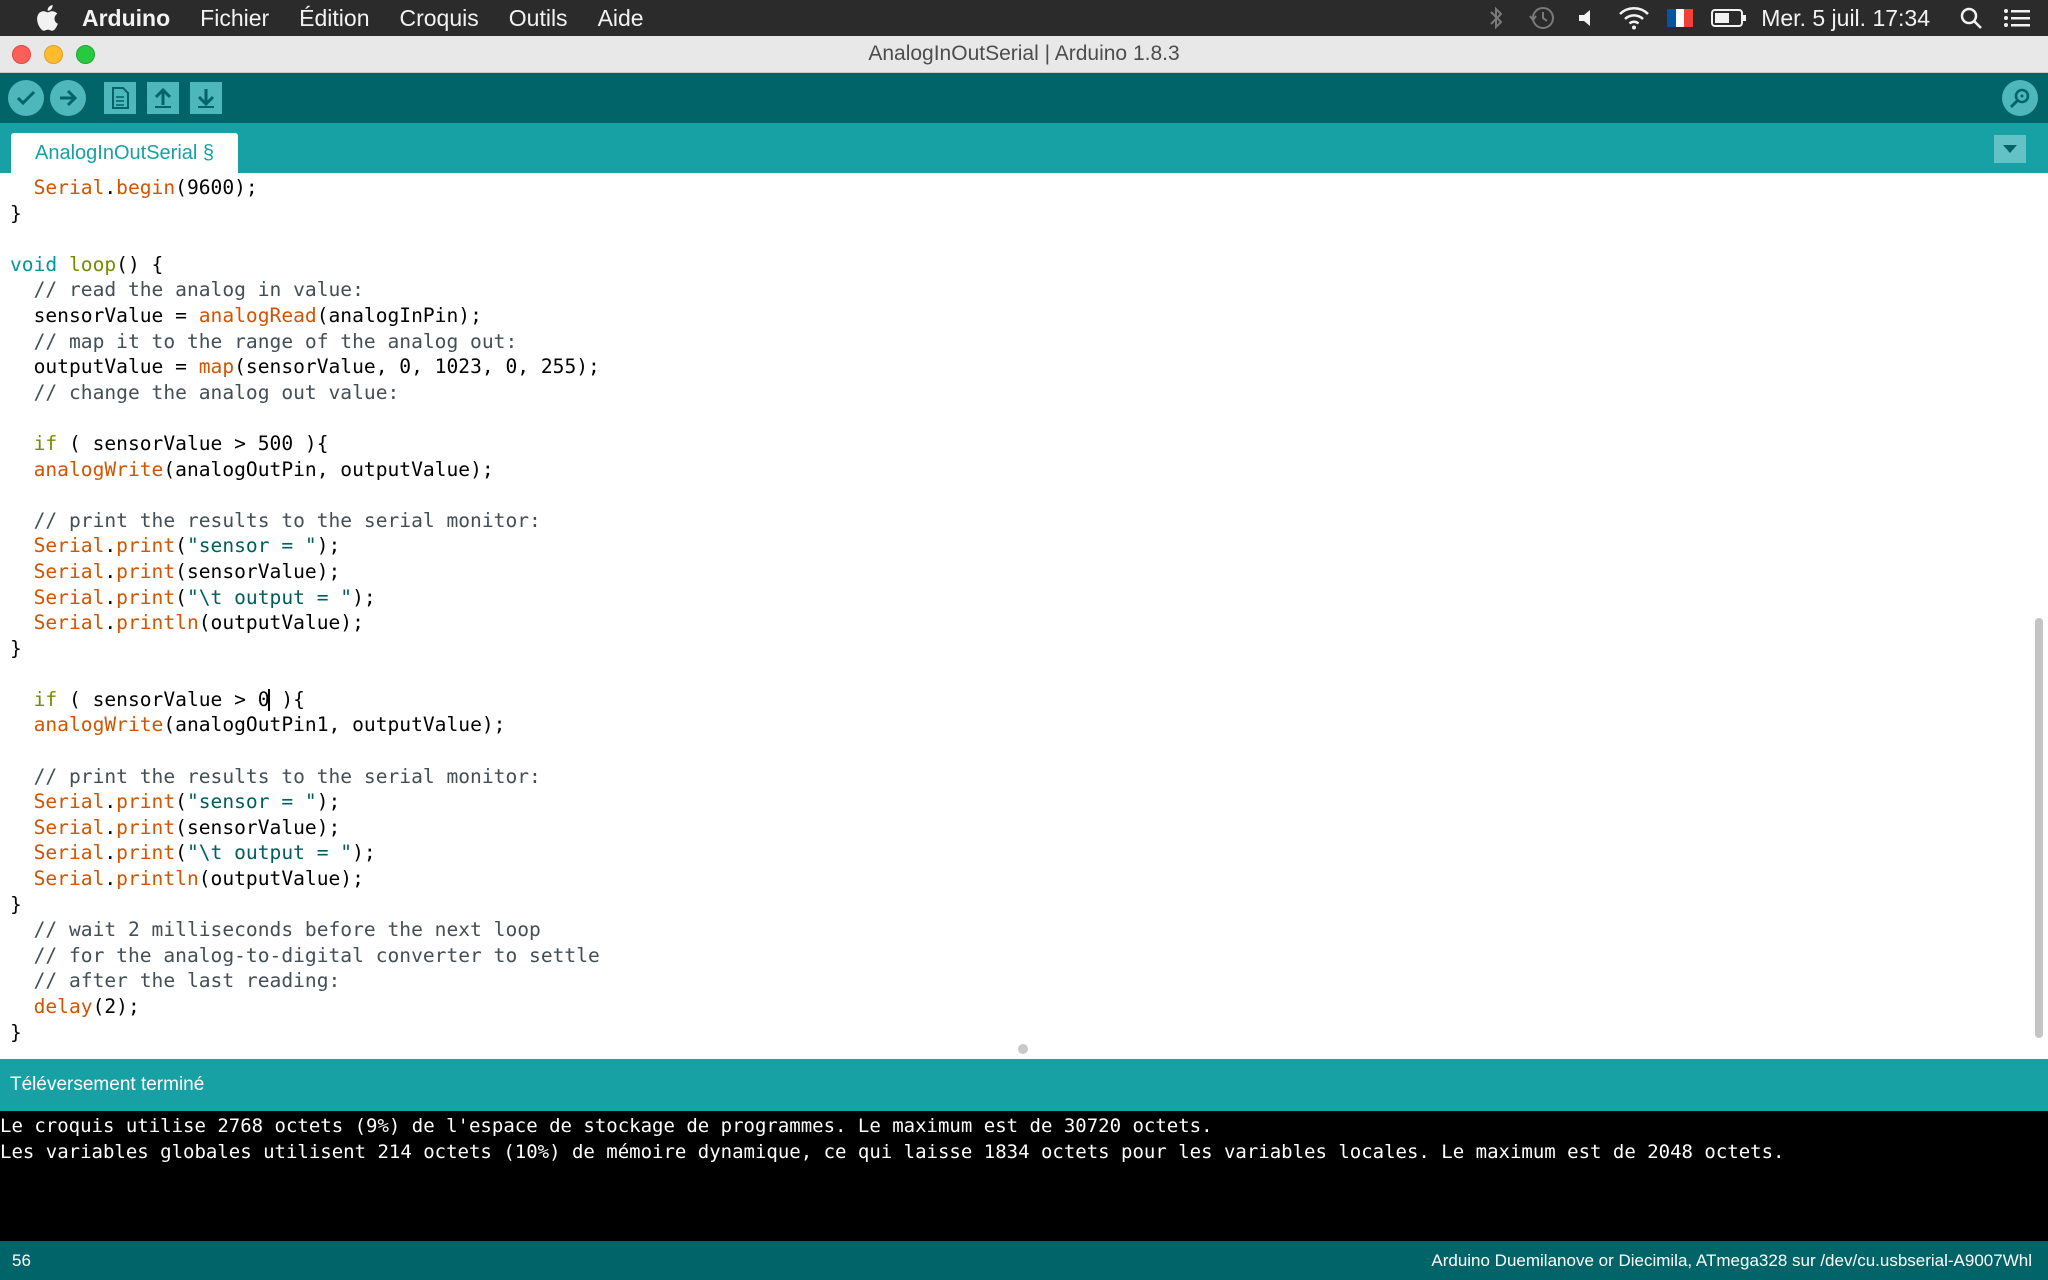  What do you see at coordinates (1971, 18) in the screenshot?
I see `spotlight-search-icon` at bounding box center [1971, 18].